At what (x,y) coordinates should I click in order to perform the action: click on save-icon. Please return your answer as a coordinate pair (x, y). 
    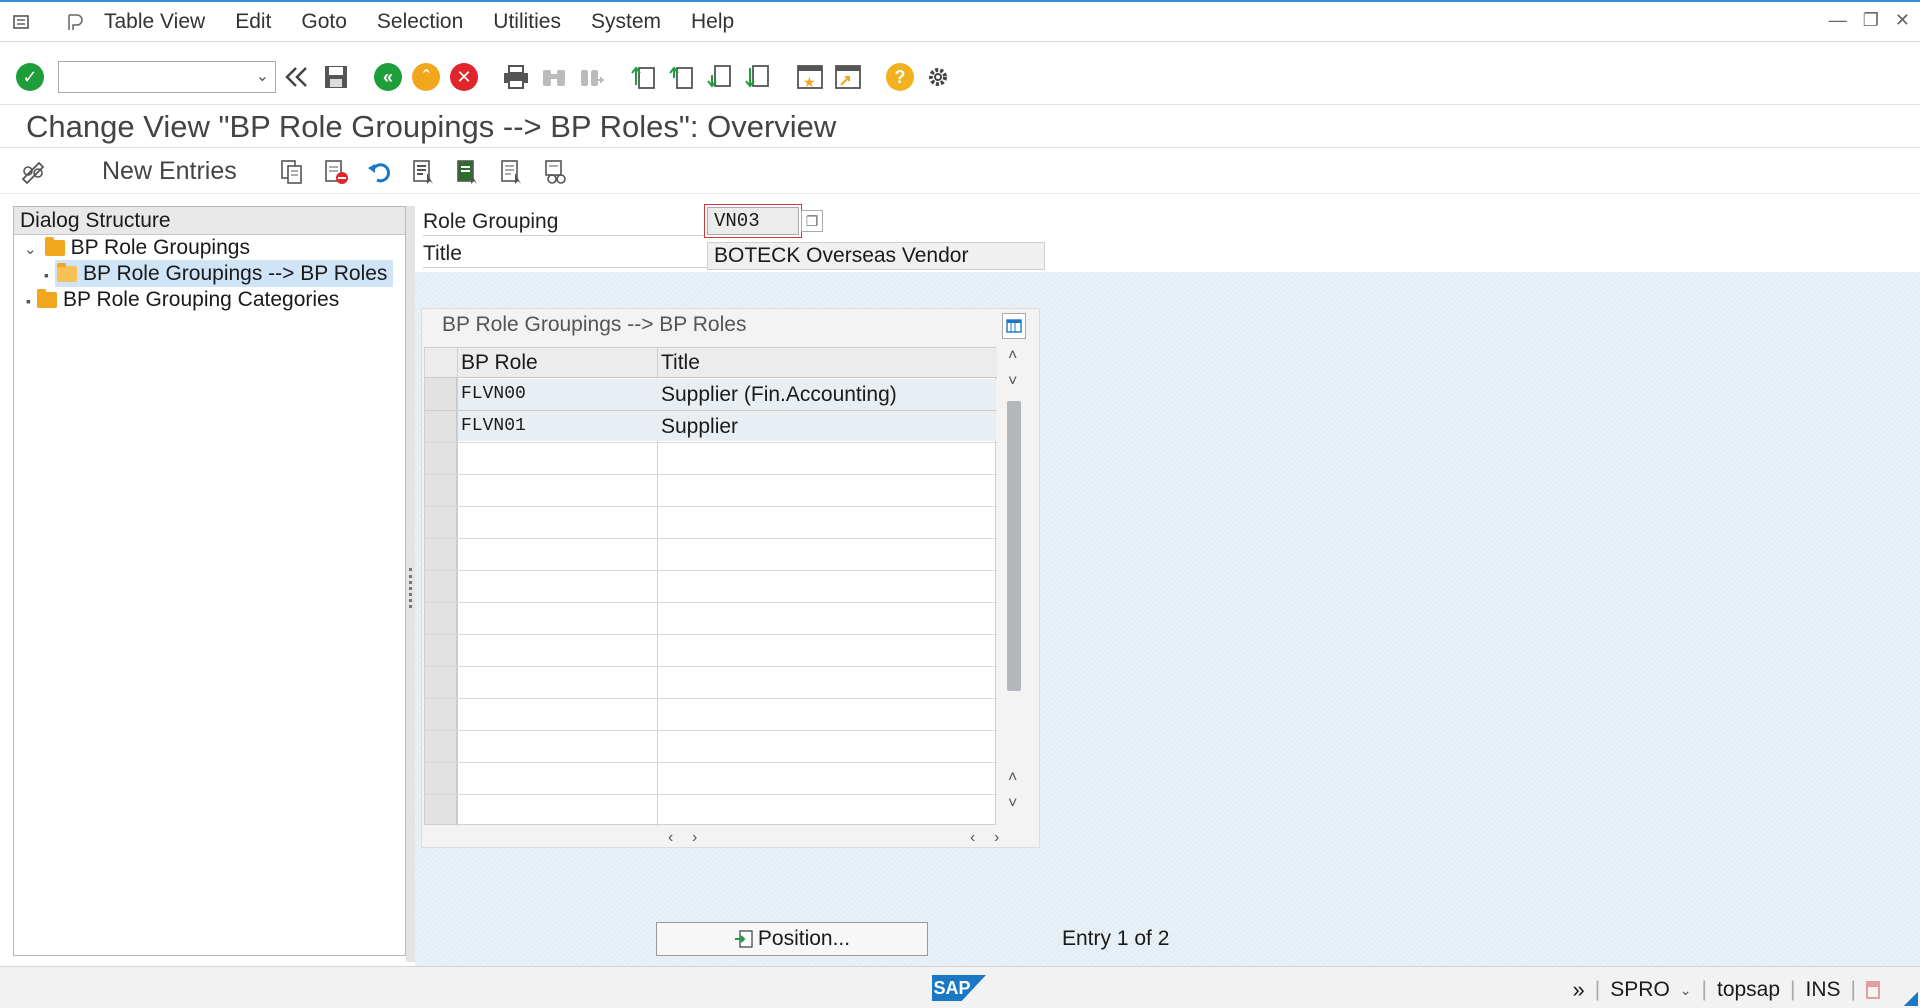
    Looking at the image, I should click on (336, 77).